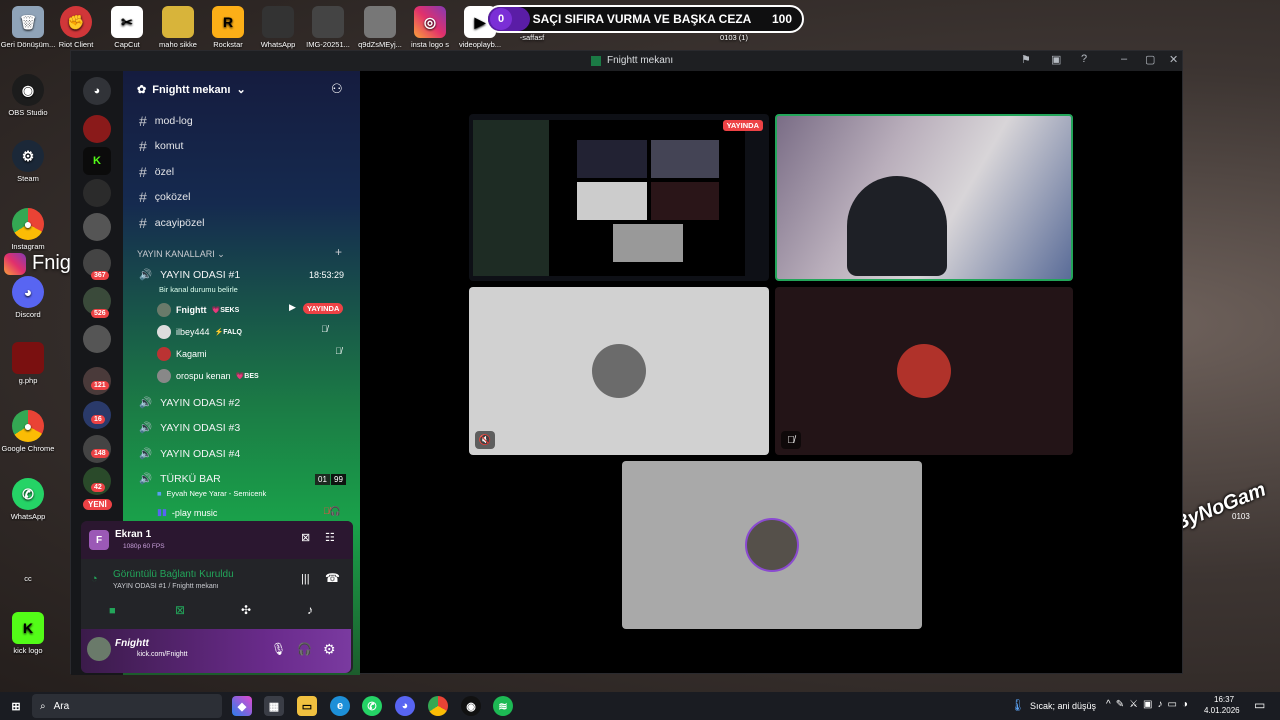 The height and width of the screenshot is (720, 1280). I want to click on unread-badge: 42, so click(98, 487).